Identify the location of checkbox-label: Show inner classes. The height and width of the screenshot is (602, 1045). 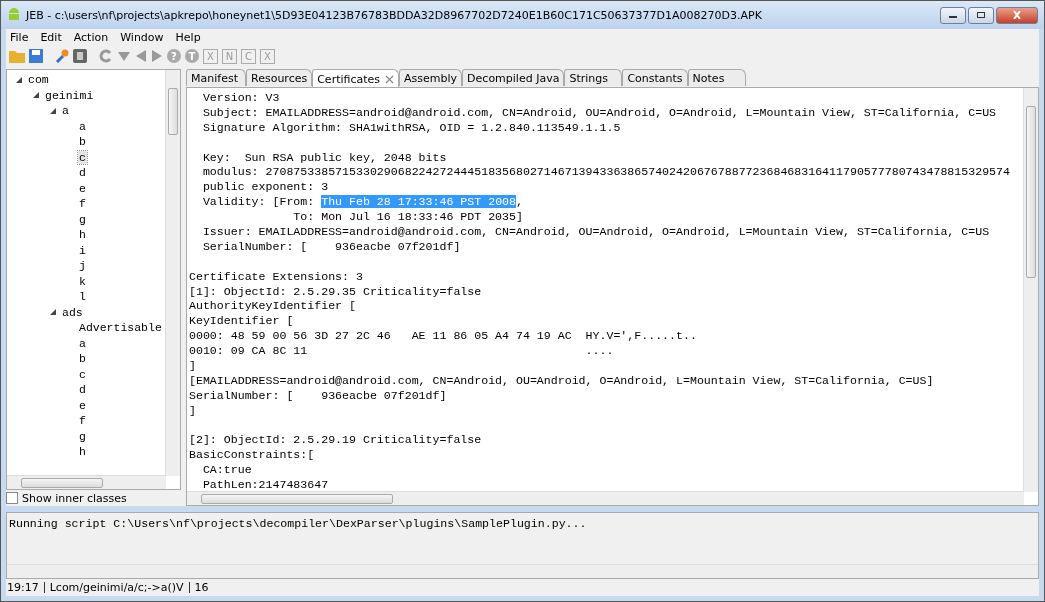
(74, 498).